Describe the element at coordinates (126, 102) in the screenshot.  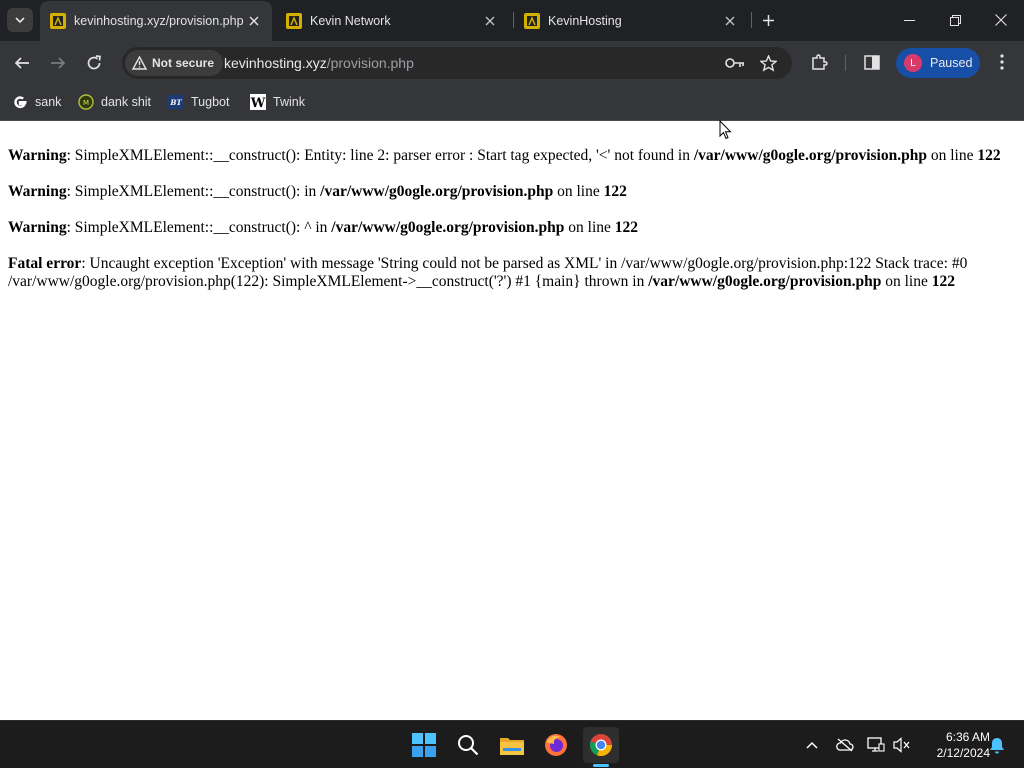
I see `bookmark-label: dank shit` at that location.